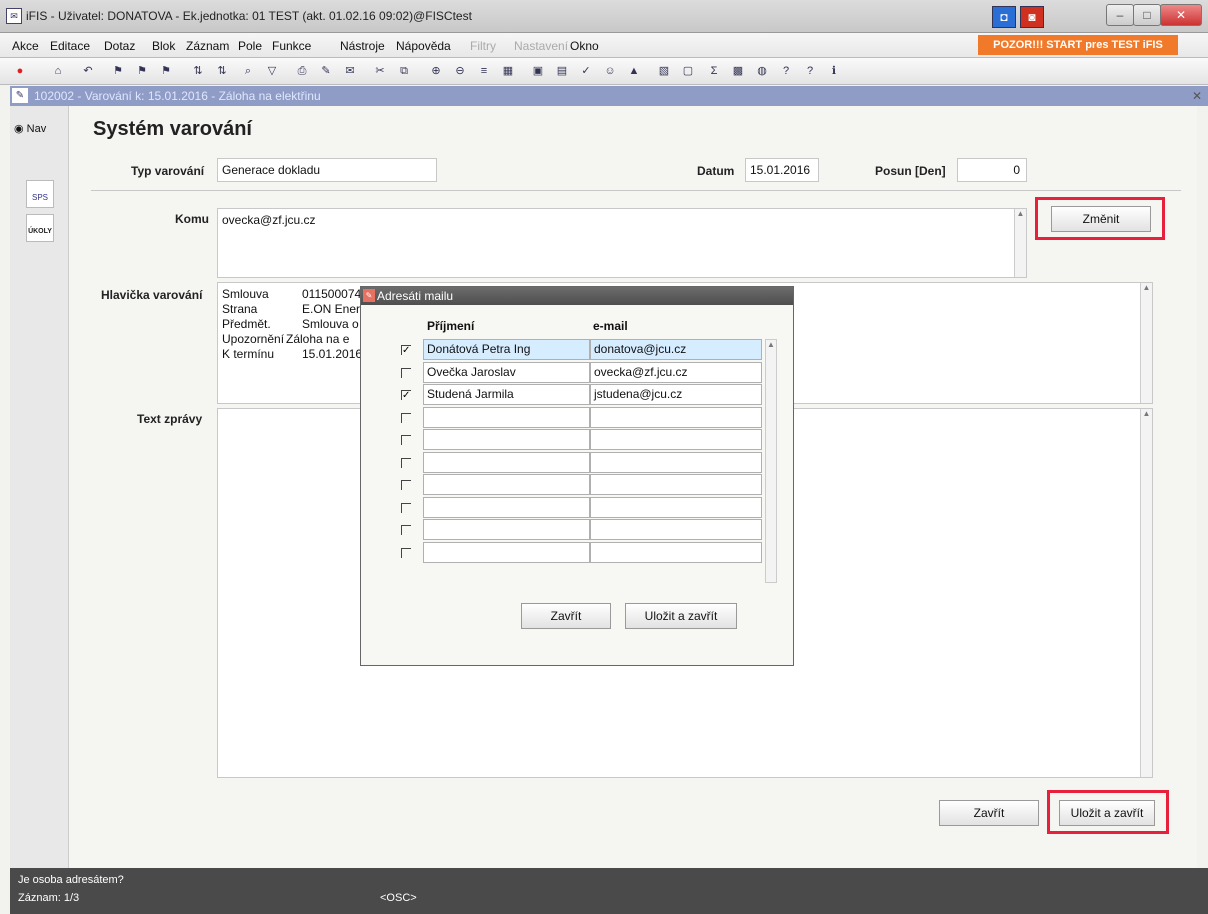 This screenshot has width=1208, height=914. I want to click on sort-desc-icon: ⇅, so click(222, 71).